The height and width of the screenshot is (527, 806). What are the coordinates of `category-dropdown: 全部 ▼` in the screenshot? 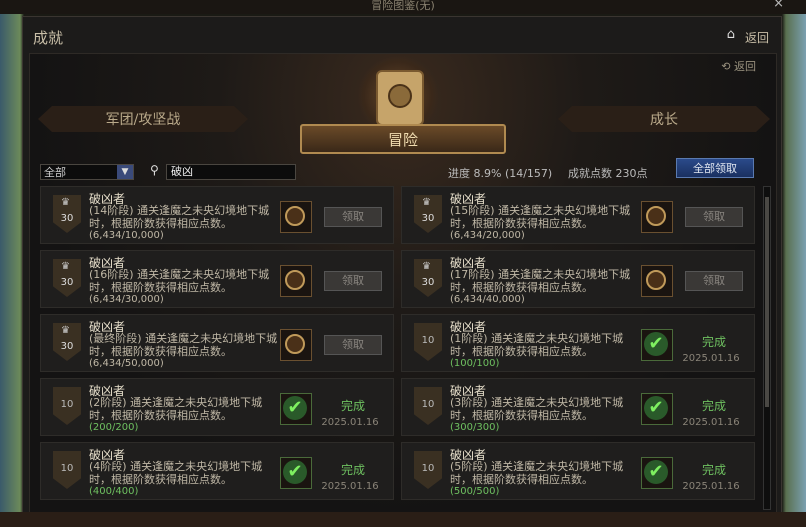 It's located at (87, 172).